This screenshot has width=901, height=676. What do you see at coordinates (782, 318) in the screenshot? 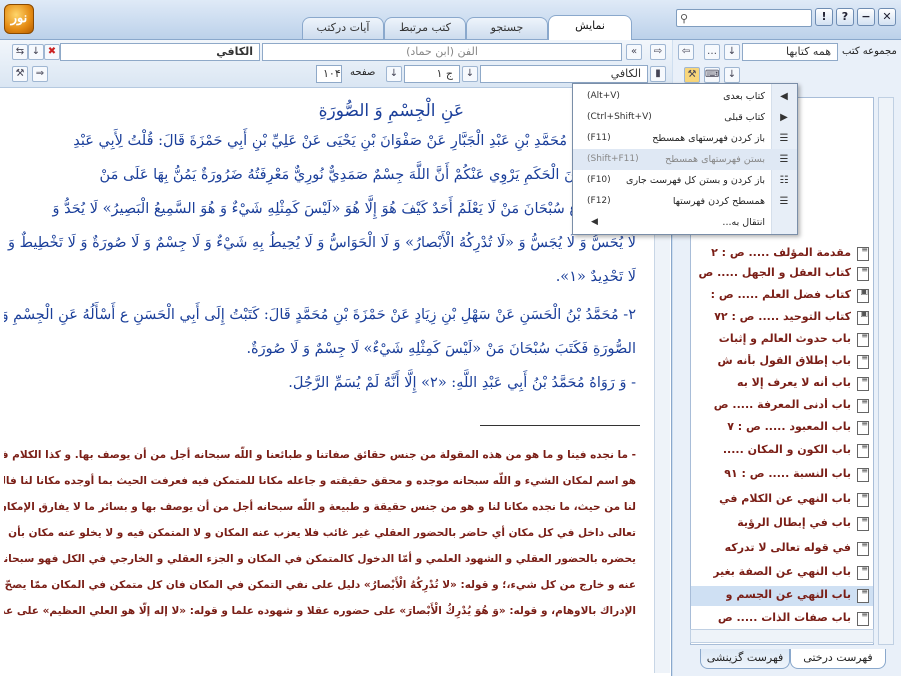
I see `tree-item: ▣ كتاب التوحيد ..... ص : ۷۲` at bounding box center [782, 318].